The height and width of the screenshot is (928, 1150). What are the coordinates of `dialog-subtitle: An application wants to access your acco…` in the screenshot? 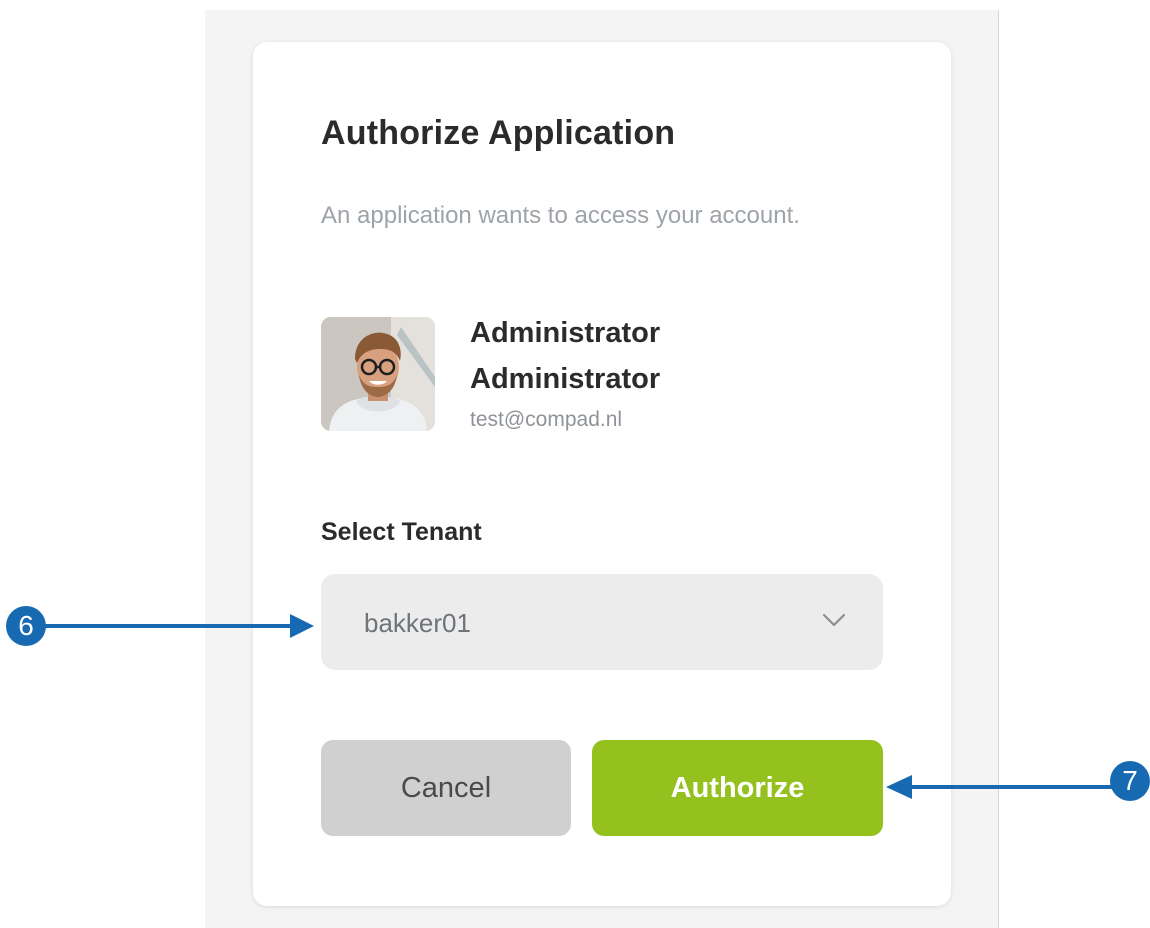 It's located at (560, 215).